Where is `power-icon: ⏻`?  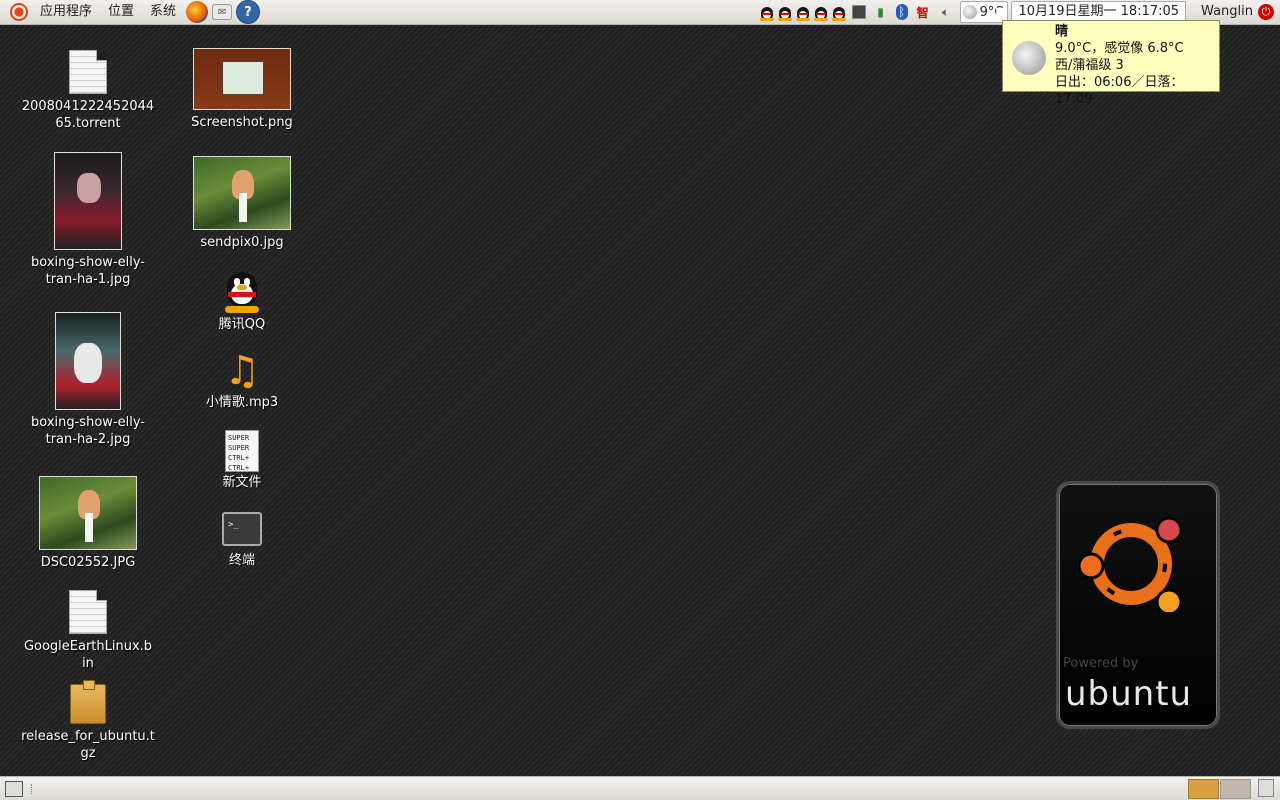
power-icon: ⏻ is located at coordinates (1266, 12).